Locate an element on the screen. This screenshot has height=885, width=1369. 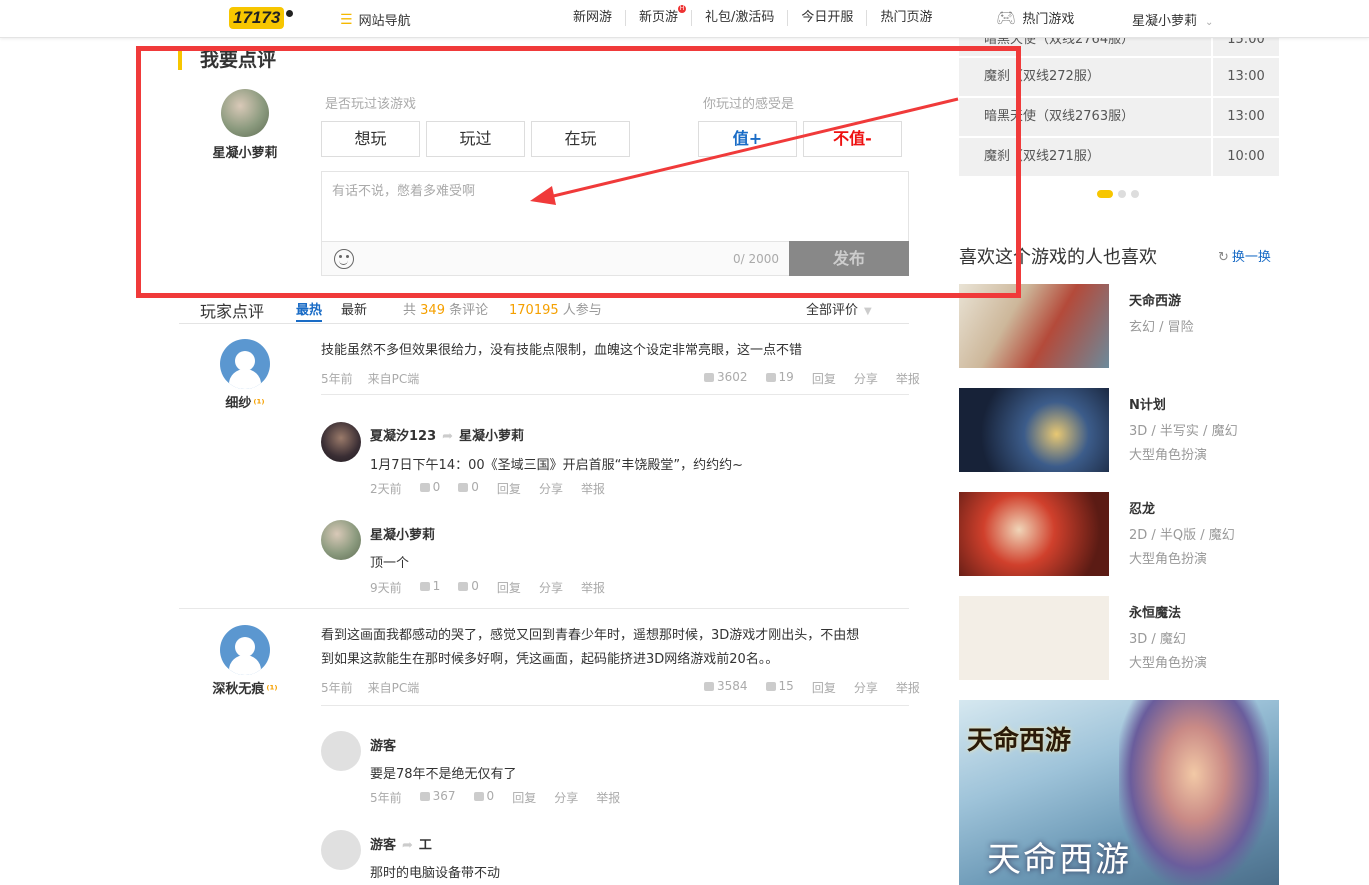
like-count: 0 is located at coordinates (436, 487).